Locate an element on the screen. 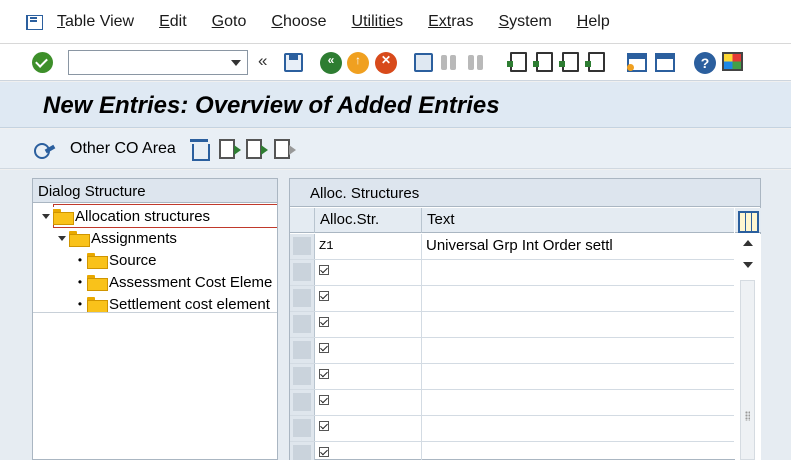 Image resolution: width=791 pixels, height=460 pixels. table-row: Z1 Universal Grp Int Order settl is located at coordinates (512, 247).